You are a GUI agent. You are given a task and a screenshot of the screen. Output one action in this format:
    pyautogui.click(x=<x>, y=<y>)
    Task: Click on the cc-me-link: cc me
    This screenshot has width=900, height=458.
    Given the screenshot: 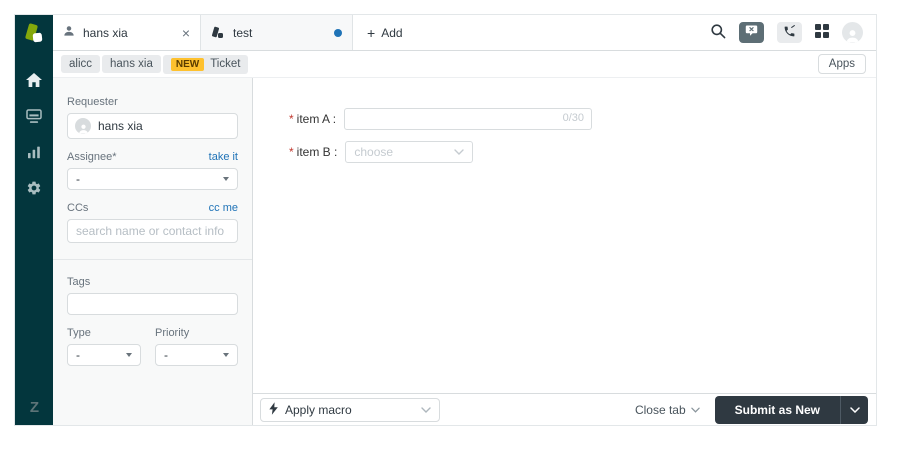 What is the action you would take?
    pyautogui.click(x=223, y=208)
    